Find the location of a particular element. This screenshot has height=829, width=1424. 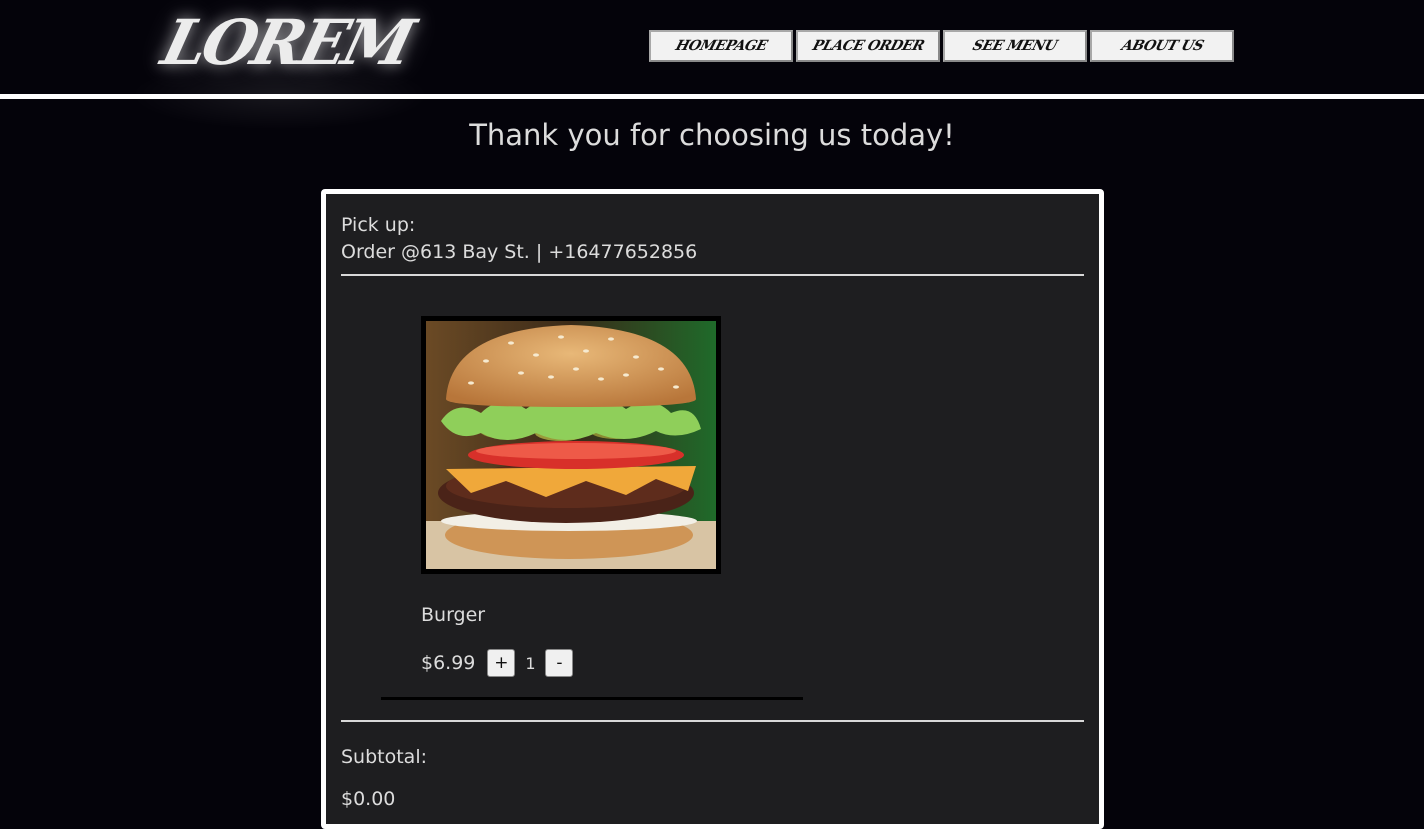

nav-place-order-label: PLACE ORDER is located at coordinates (868, 46).